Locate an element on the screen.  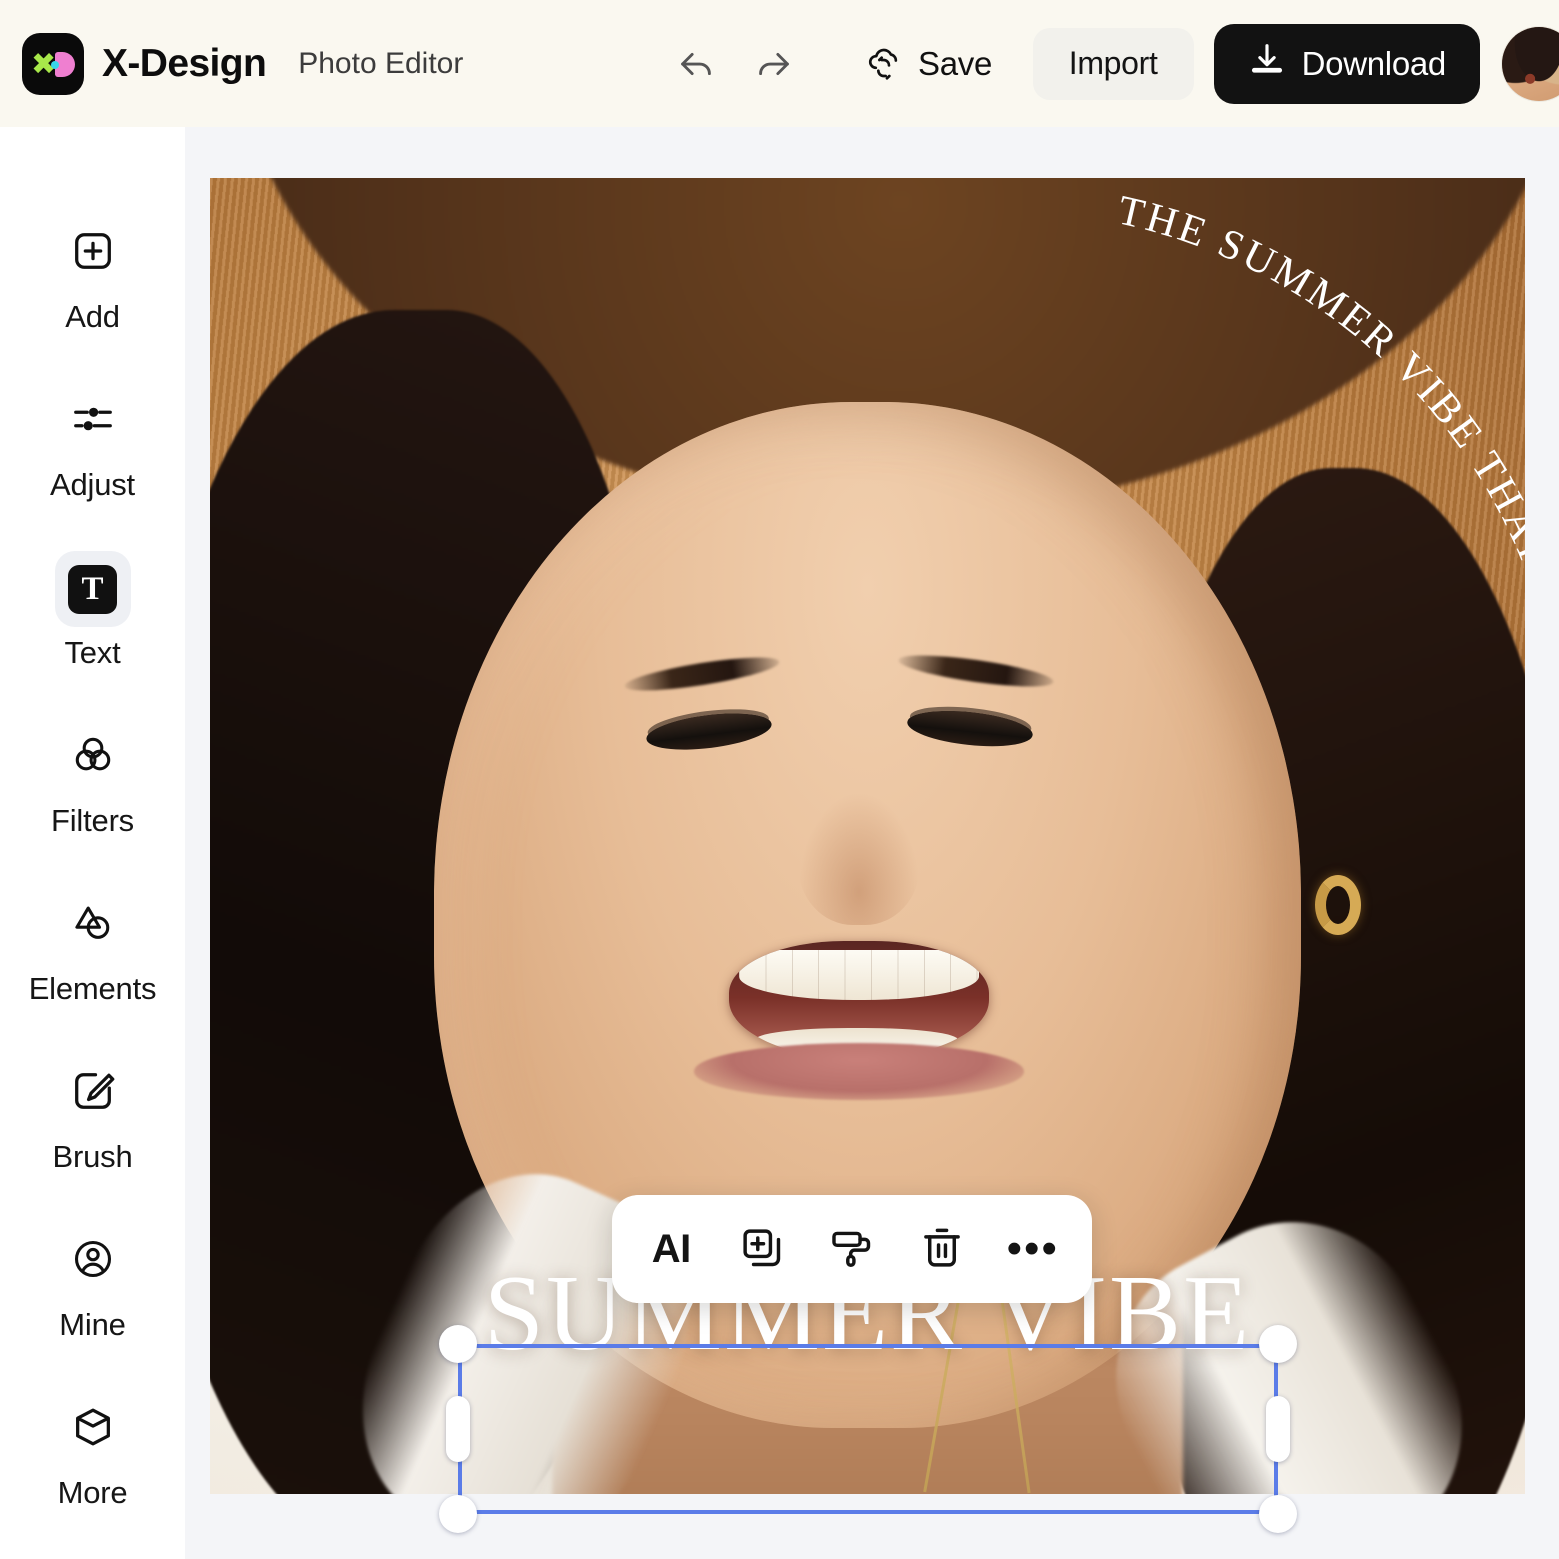
ai-label: AI is located at coordinates (671, 1248).